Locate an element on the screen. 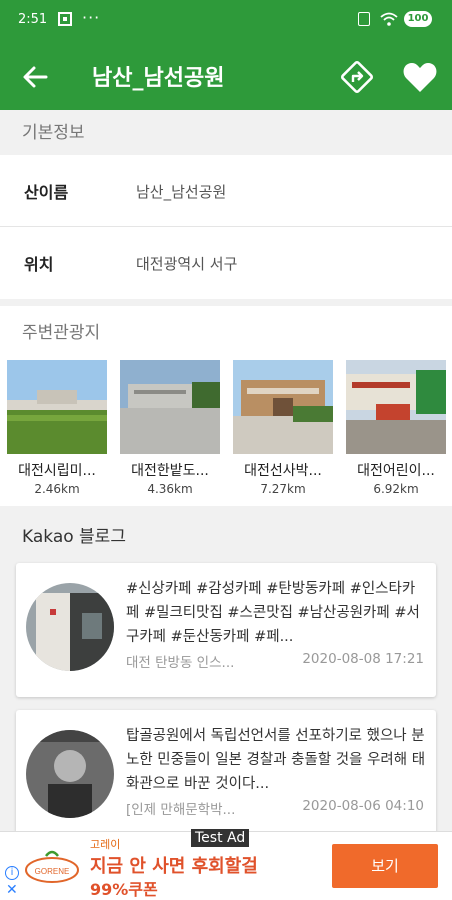  nearby-header: 주변관광지 is located at coordinates (61, 333).